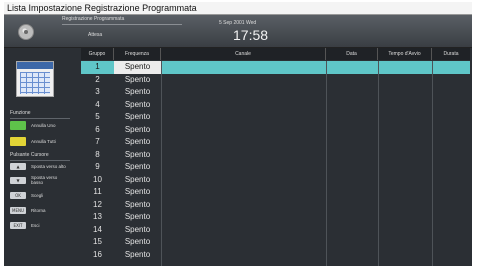  I want to click on control-label-up: Sposta verso alto, so click(48, 166).